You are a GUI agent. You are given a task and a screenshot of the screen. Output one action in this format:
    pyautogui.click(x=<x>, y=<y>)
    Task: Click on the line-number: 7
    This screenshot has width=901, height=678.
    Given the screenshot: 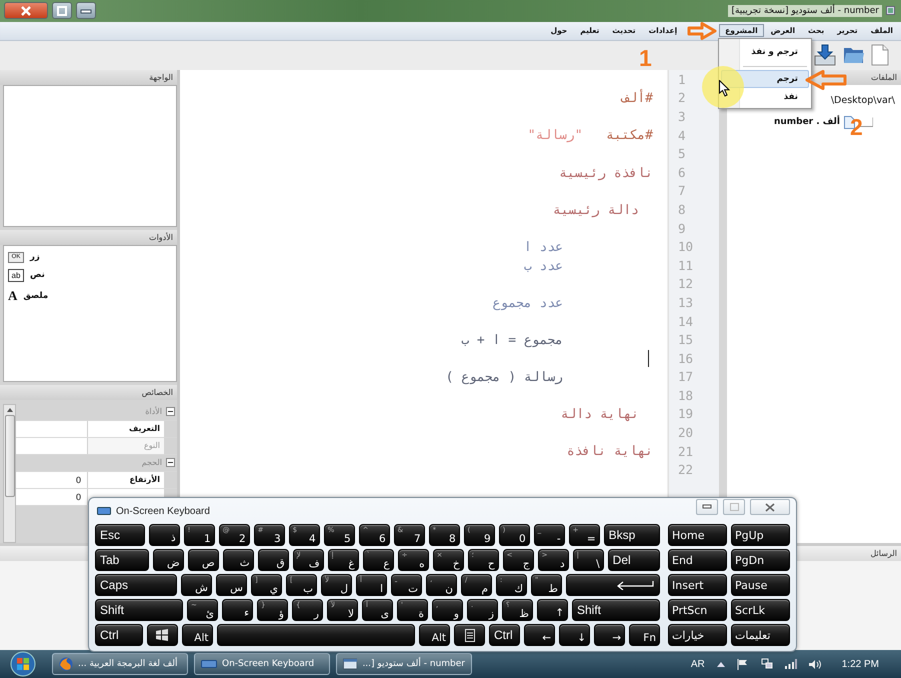 What is the action you would take?
    pyautogui.click(x=682, y=191)
    